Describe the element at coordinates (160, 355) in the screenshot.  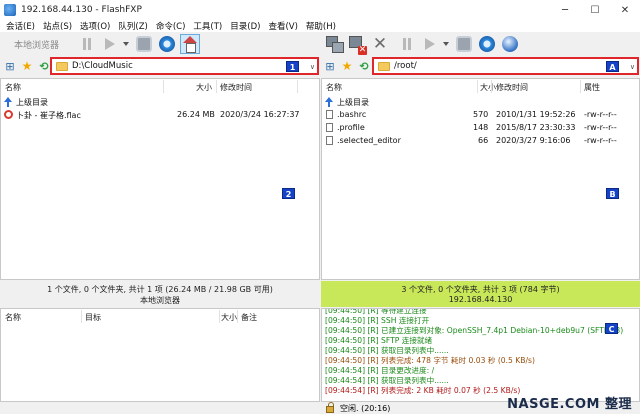
I see `transfer-queue: 名称 目标 大小 备注` at that location.